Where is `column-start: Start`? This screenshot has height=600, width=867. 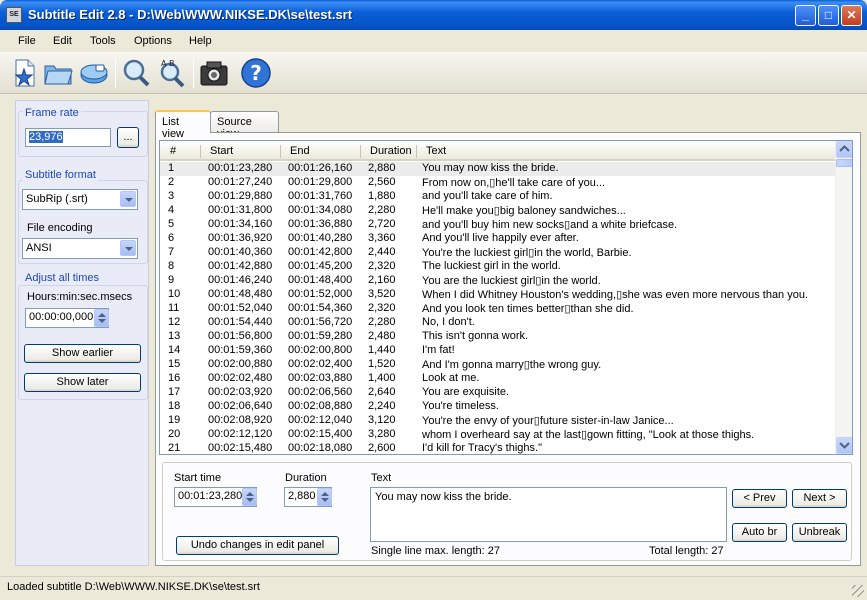
column-start: Start is located at coordinates (221, 151).